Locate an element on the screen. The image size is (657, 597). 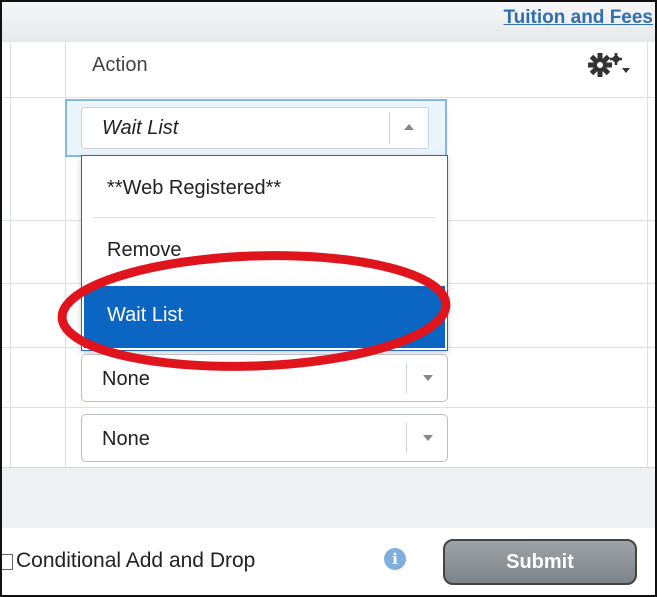
table-footer-strip is located at coordinates (328, 498).